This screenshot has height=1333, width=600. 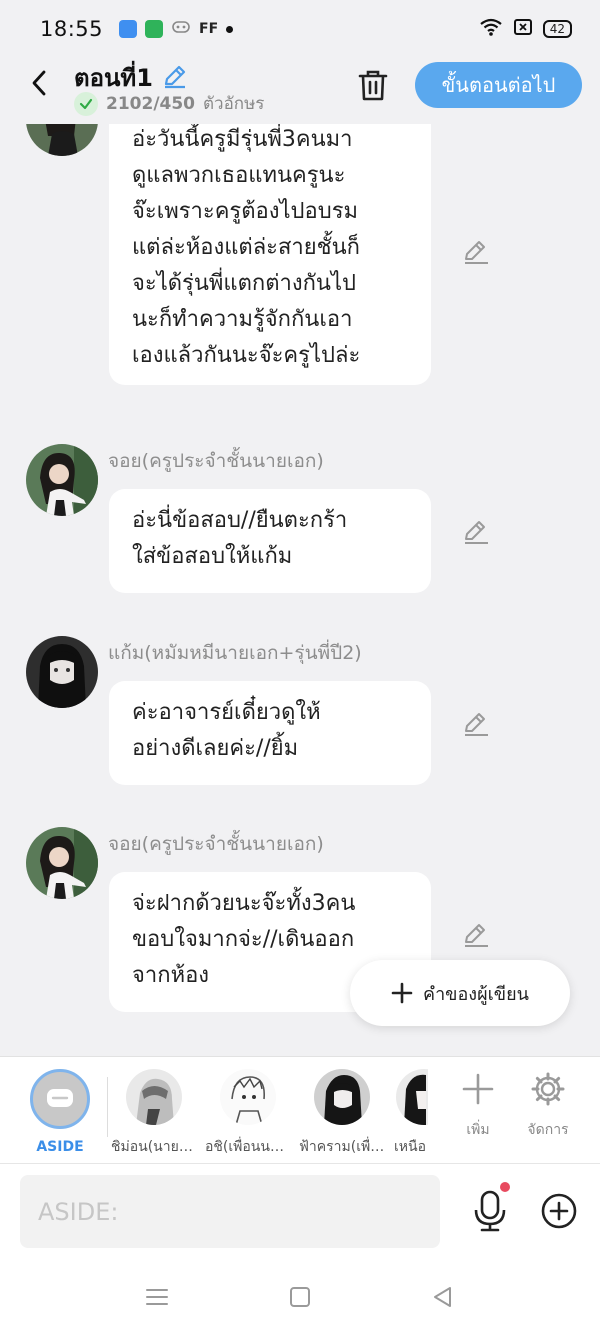 What do you see at coordinates (107, 1107) in the screenshot?
I see `divider` at bounding box center [107, 1107].